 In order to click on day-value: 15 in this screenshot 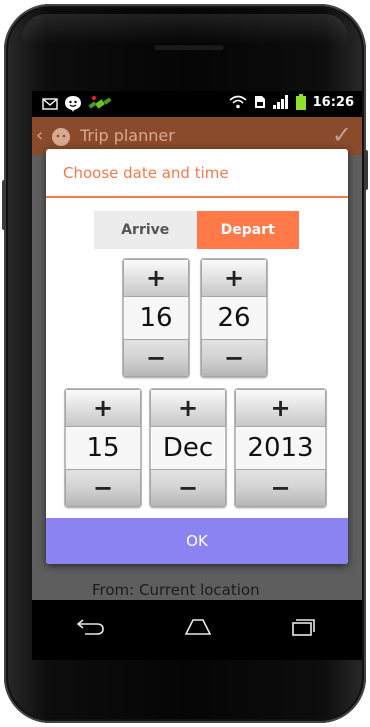, I will do `click(103, 448)`.